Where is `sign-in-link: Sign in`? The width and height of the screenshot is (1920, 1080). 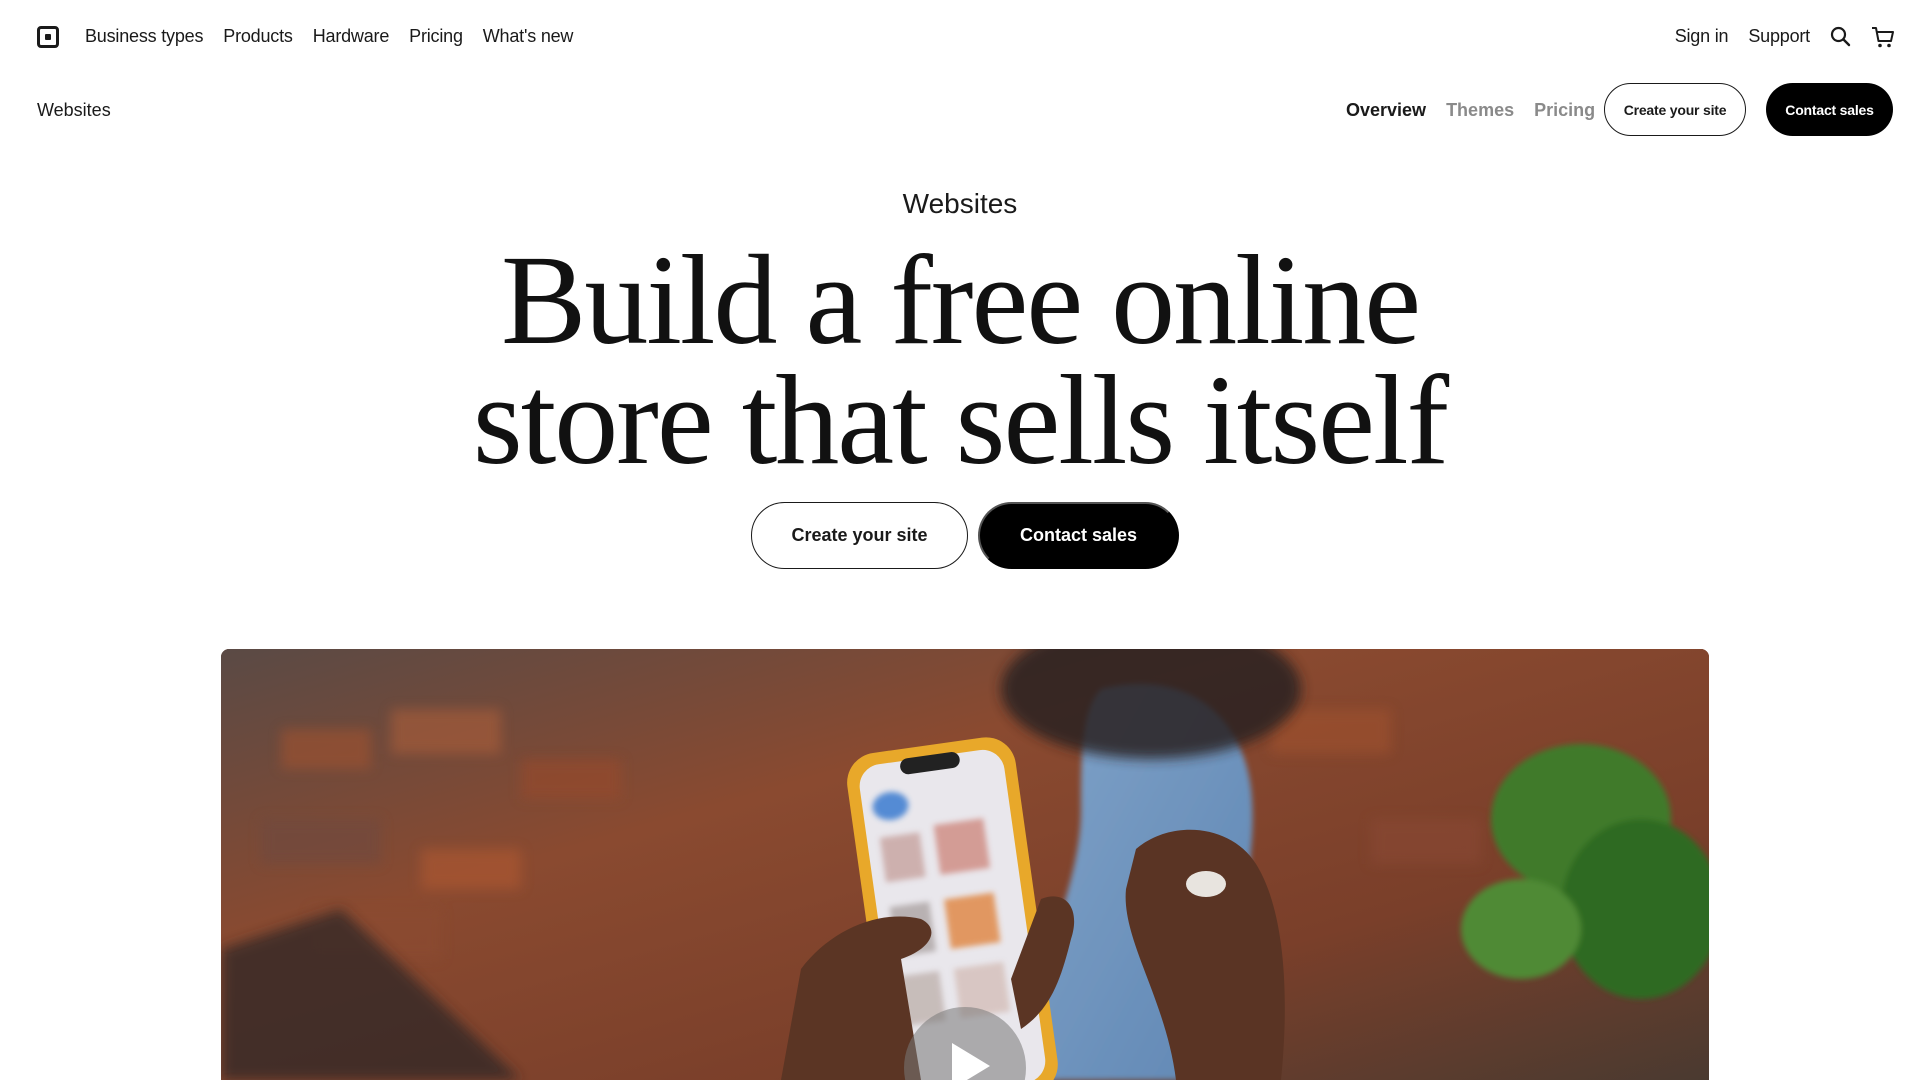 sign-in-link: Sign in is located at coordinates (1702, 36).